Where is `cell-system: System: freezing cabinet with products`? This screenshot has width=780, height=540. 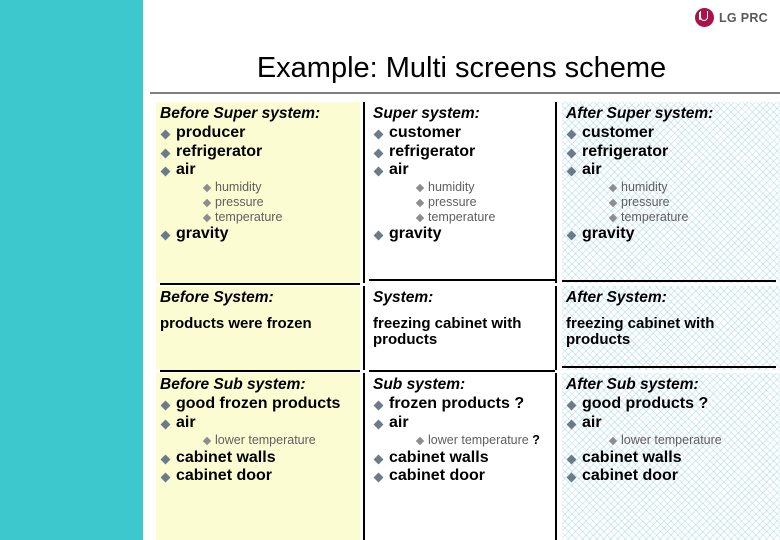
cell-system: System: freezing cabinet with products is located at coordinates (461, 328).